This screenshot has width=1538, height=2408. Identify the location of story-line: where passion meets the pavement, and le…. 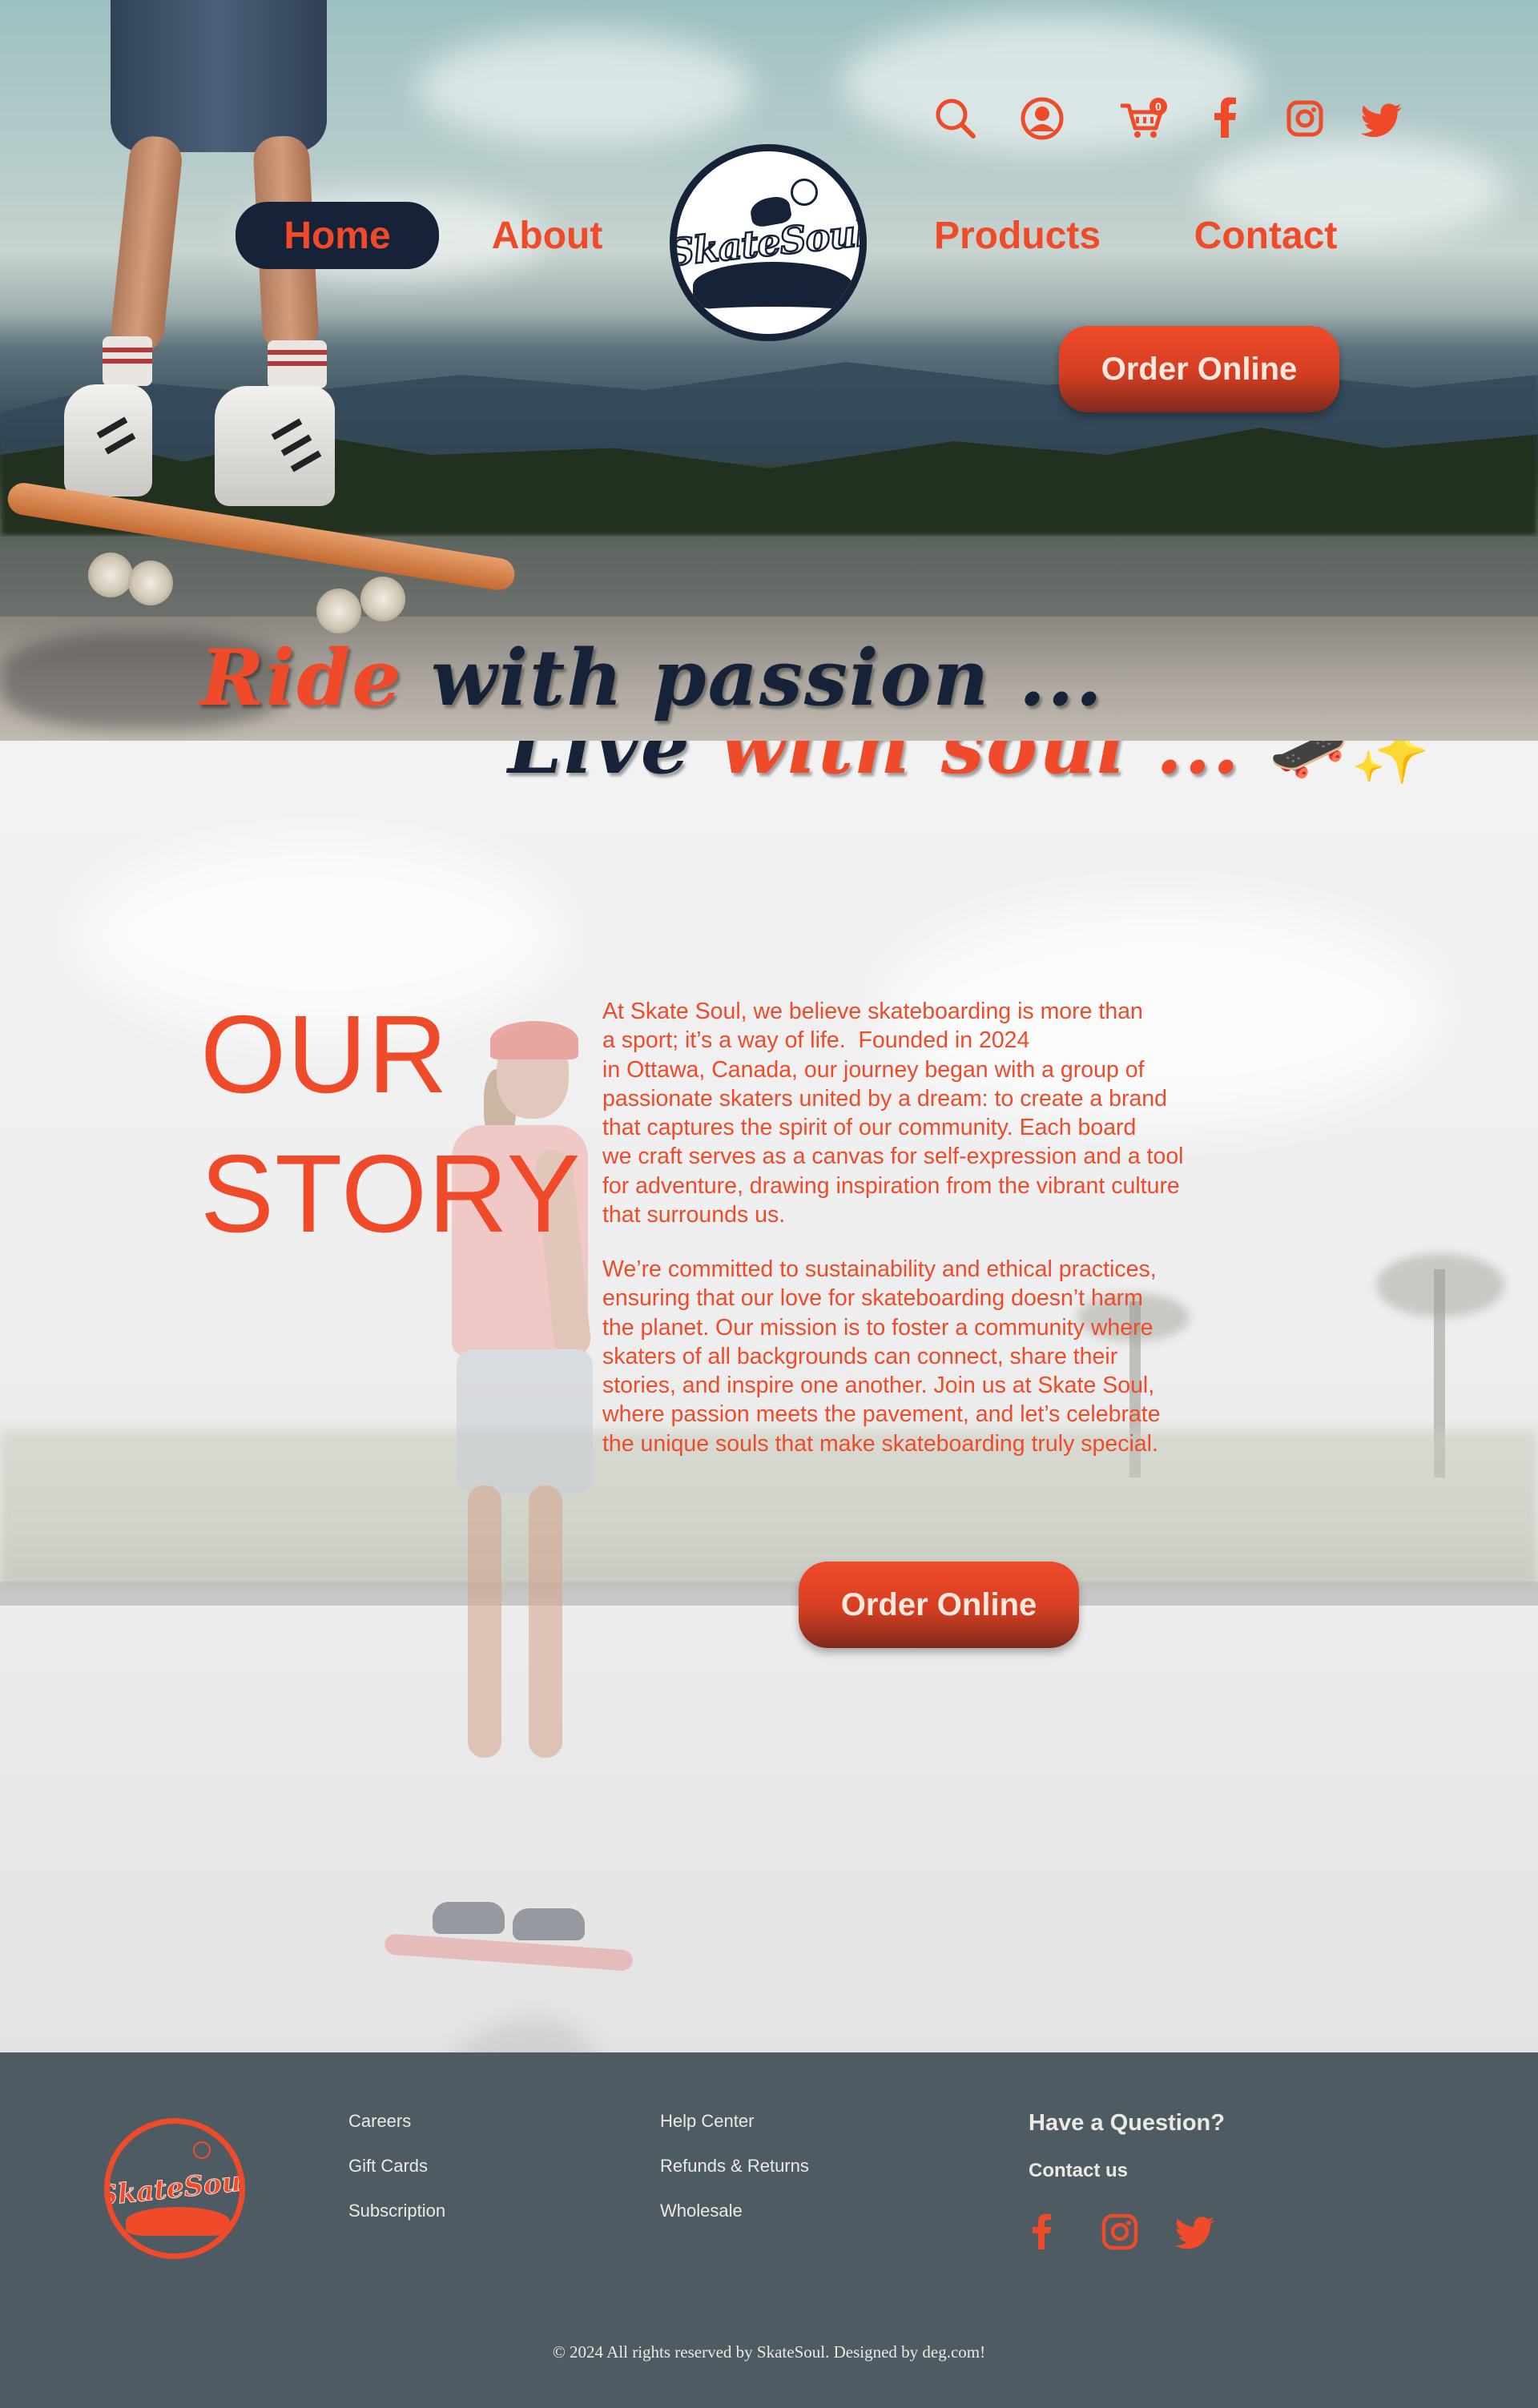
(882, 1415).